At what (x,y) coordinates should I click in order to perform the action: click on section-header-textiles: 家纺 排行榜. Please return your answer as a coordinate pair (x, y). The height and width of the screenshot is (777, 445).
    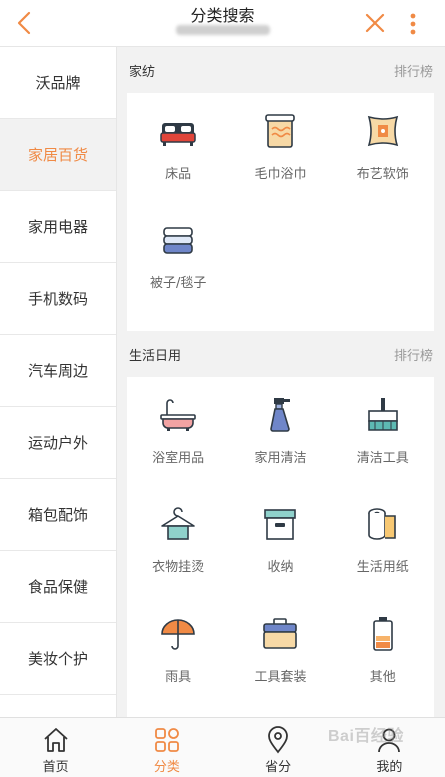
    Looking at the image, I should click on (281, 70).